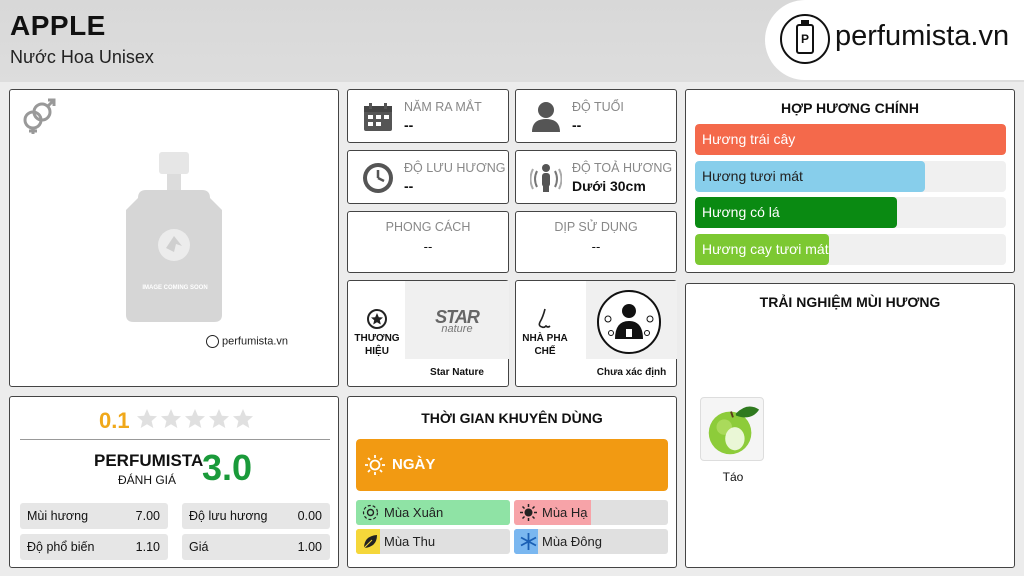 This screenshot has width=1024, height=576. I want to click on release-year-label: NĂM RA MẮT, so click(443, 107).